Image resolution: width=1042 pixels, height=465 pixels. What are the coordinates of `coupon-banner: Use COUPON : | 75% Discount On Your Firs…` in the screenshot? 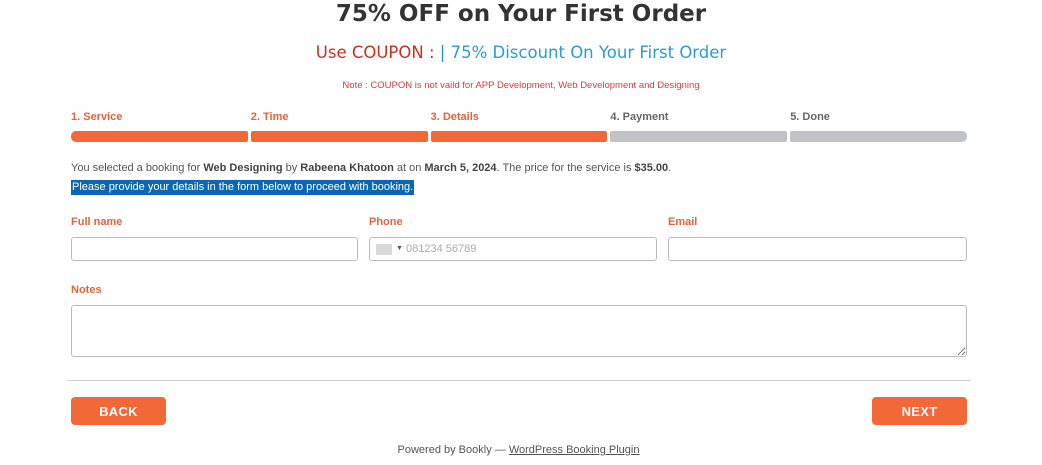 It's located at (521, 53).